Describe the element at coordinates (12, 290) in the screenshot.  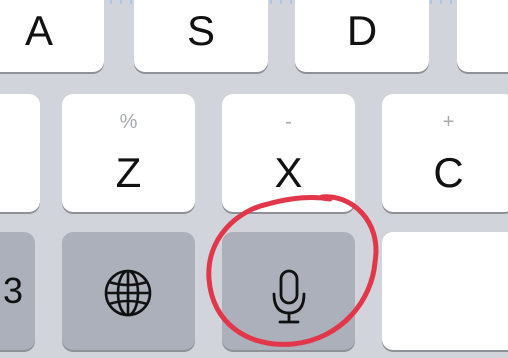
I see `key-numbers-partial-label: 3` at that location.